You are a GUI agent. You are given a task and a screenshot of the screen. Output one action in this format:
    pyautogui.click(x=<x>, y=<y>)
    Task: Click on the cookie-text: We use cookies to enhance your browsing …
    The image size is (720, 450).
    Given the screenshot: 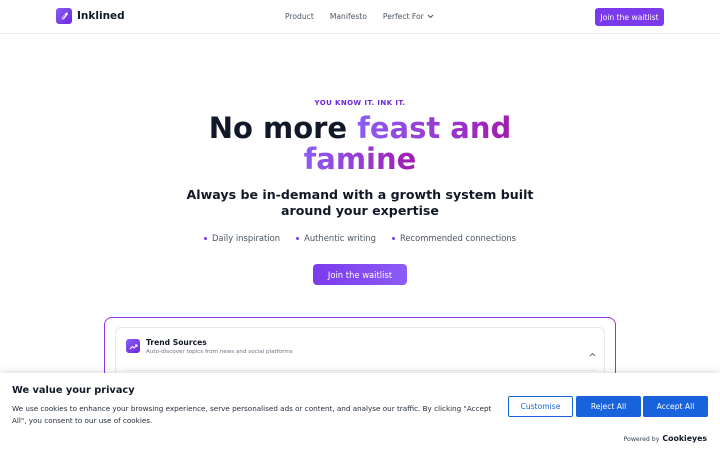 What is the action you would take?
    pyautogui.click(x=252, y=414)
    